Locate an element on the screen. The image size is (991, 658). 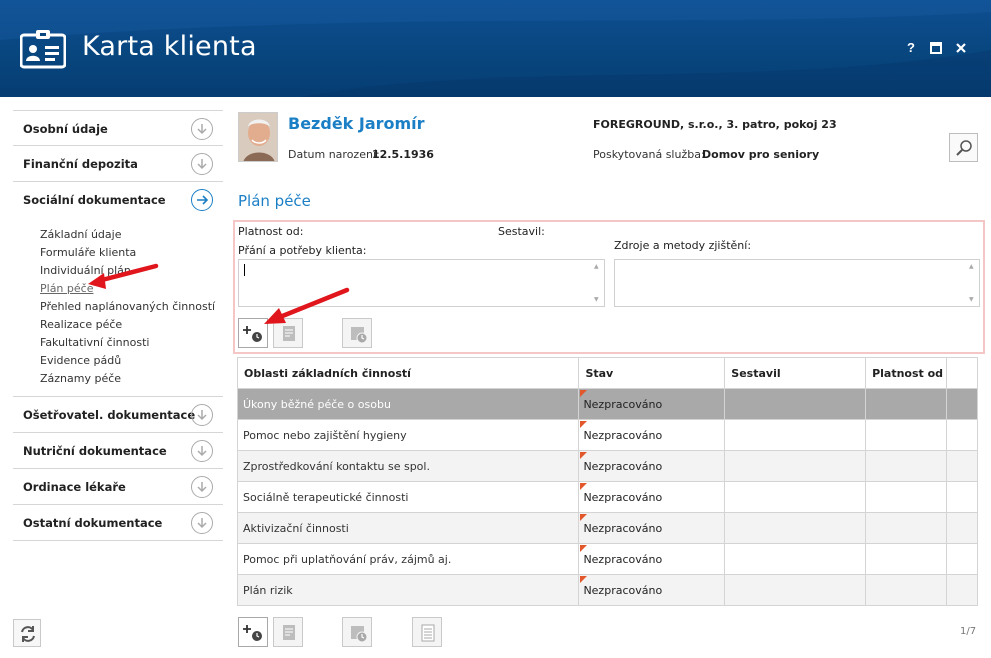
dob-value: 12.5.1936 is located at coordinates (403, 154).